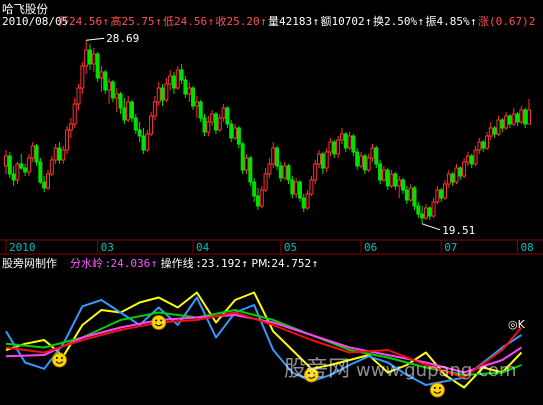 This screenshot has width=543, height=405. Describe the element at coordinates (453, 21) in the screenshot. I see `quote-value: 4.85%` at that location.